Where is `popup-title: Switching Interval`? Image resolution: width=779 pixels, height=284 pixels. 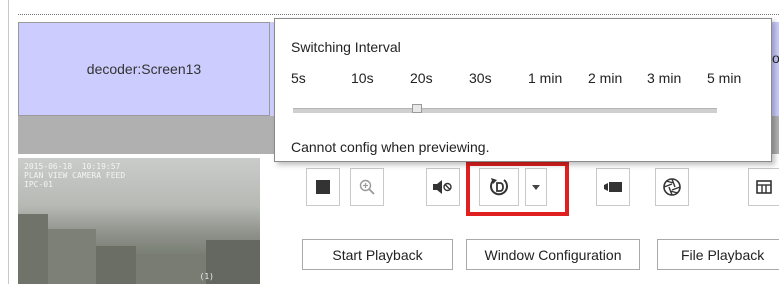
popup-title: Switching Interval is located at coordinates (346, 47).